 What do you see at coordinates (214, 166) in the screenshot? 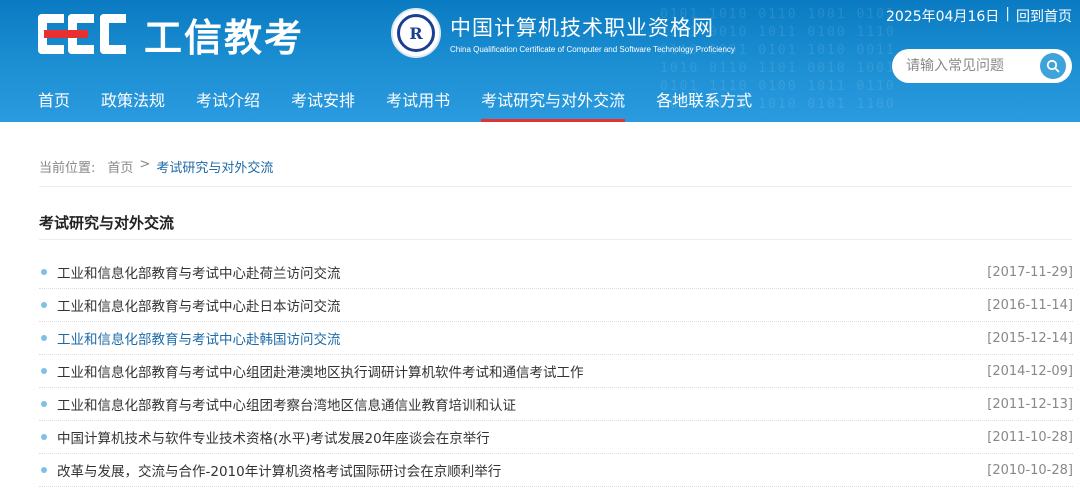
I see `breadcrumb-current: 考试研究与对外交流` at bounding box center [214, 166].